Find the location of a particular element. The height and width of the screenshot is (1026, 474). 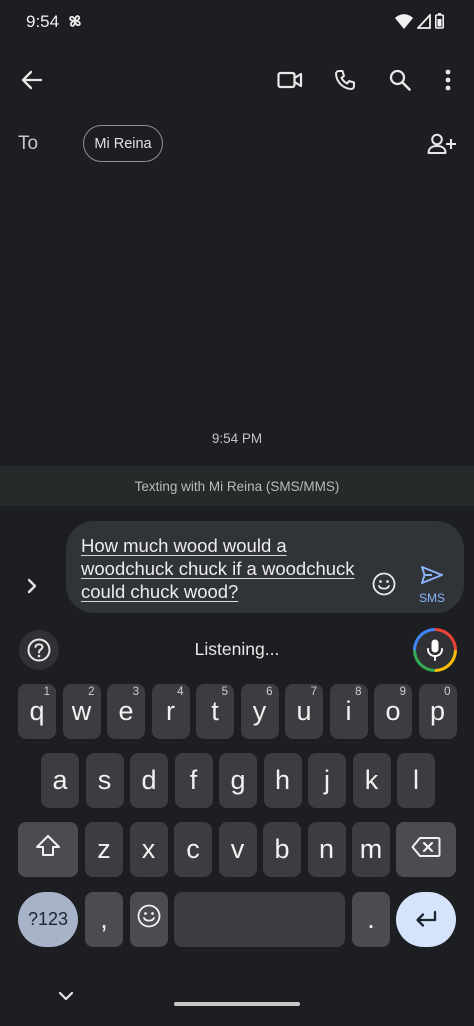

key-label: t is located at coordinates (215, 711).